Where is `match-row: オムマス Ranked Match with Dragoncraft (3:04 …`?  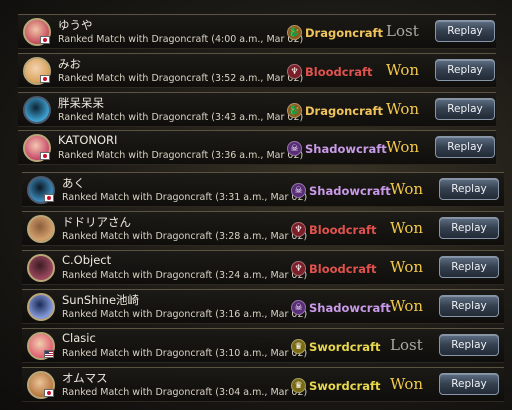
match-row: オムマス Ranked Match with Dragoncraft (3:04 … is located at coordinates (263, 384).